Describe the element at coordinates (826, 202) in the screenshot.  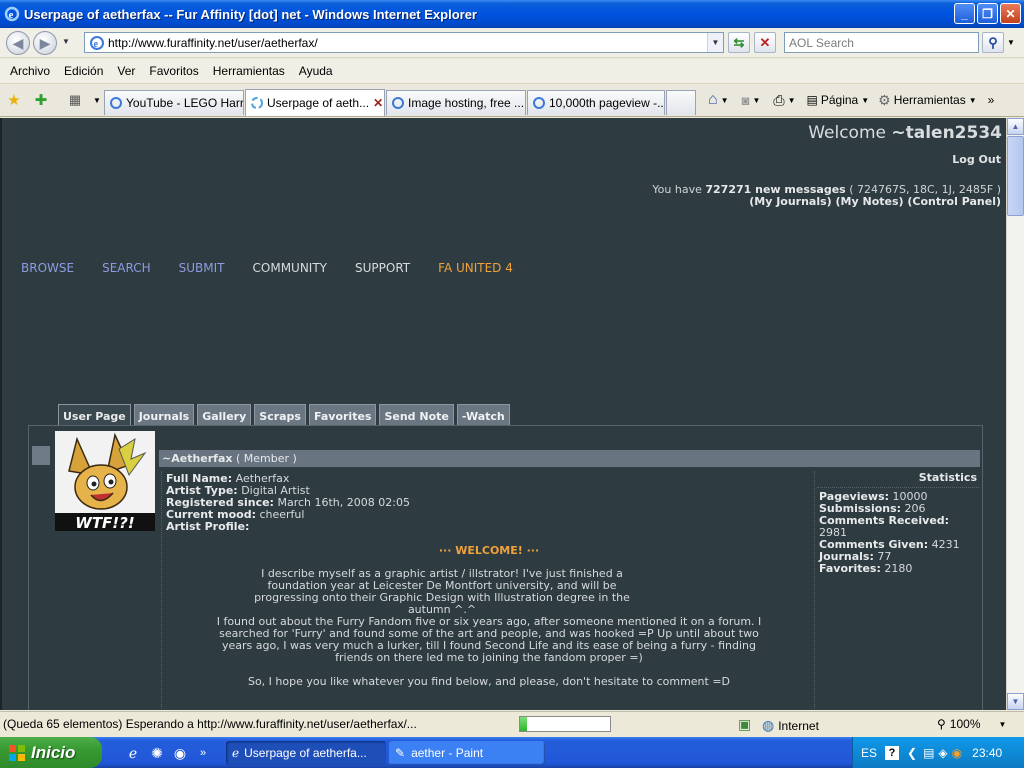
I see `user-links: (My Journals) (My Notes) (Control Panel)` at that location.